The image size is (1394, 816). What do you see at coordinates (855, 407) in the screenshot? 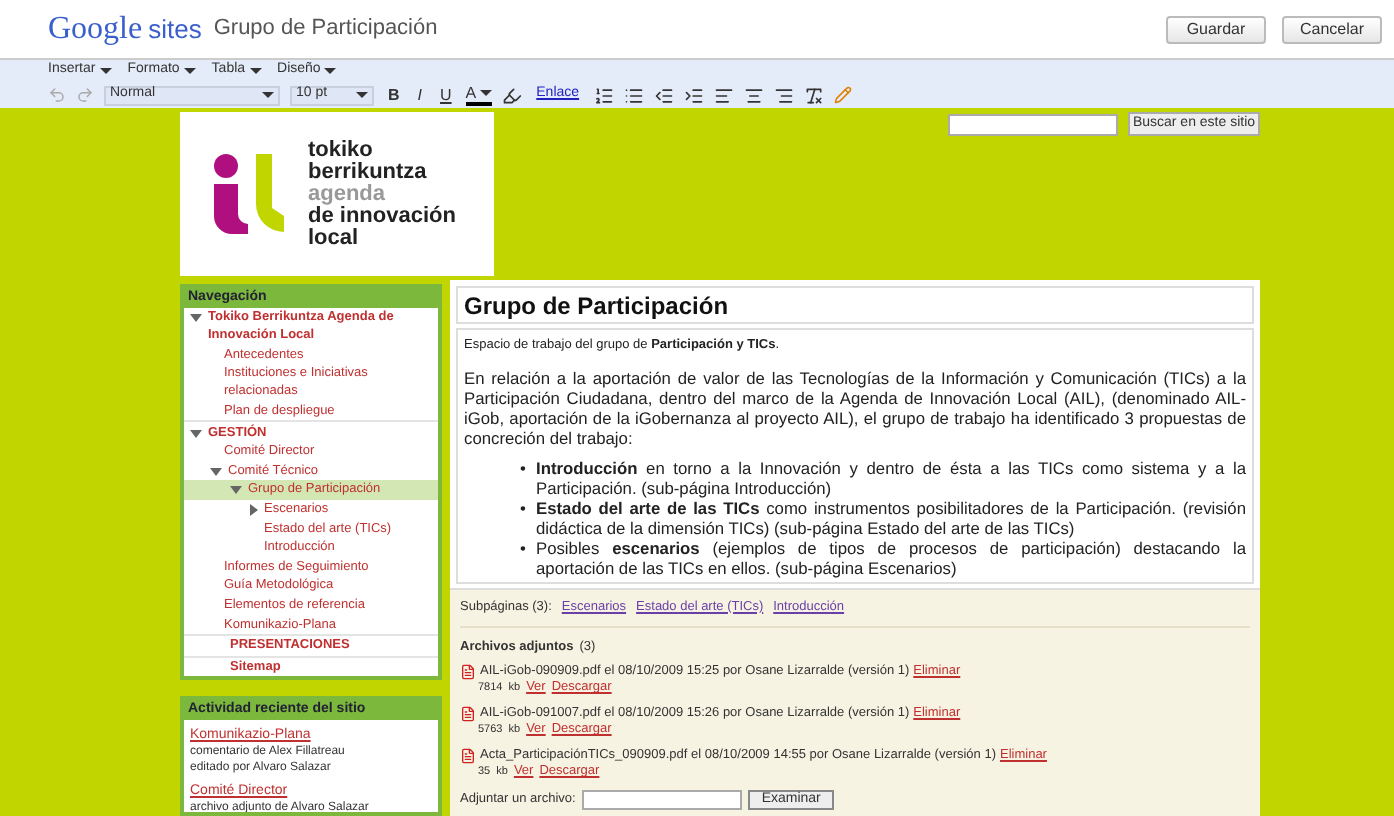
I see `body-paragraph: En relación a la aportación de valor de las Tecnologías de la Información y Comunicación (TICs) a la Participación Ciudadana, dentro del marco de la Agenda de Innovación Local (AIL), (denominado AIL-iGob, aportación de la iGobernanza al proyecto AIL), el grupo de trabajo ha identificado 3 propuestas de concreción del trabajo:` at bounding box center [855, 407].